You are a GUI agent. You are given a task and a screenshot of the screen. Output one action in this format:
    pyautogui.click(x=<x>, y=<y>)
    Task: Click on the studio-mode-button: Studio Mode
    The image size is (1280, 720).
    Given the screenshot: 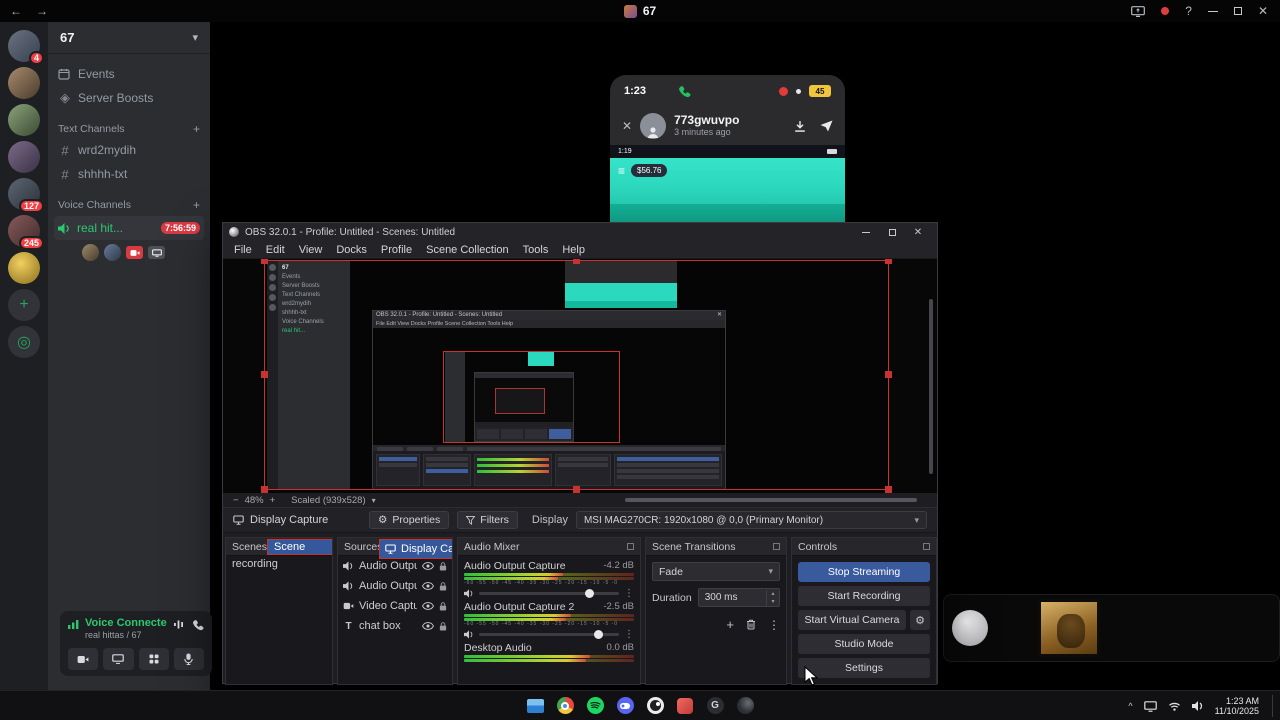 What is the action you would take?
    pyautogui.click(x=864, y=644)
    